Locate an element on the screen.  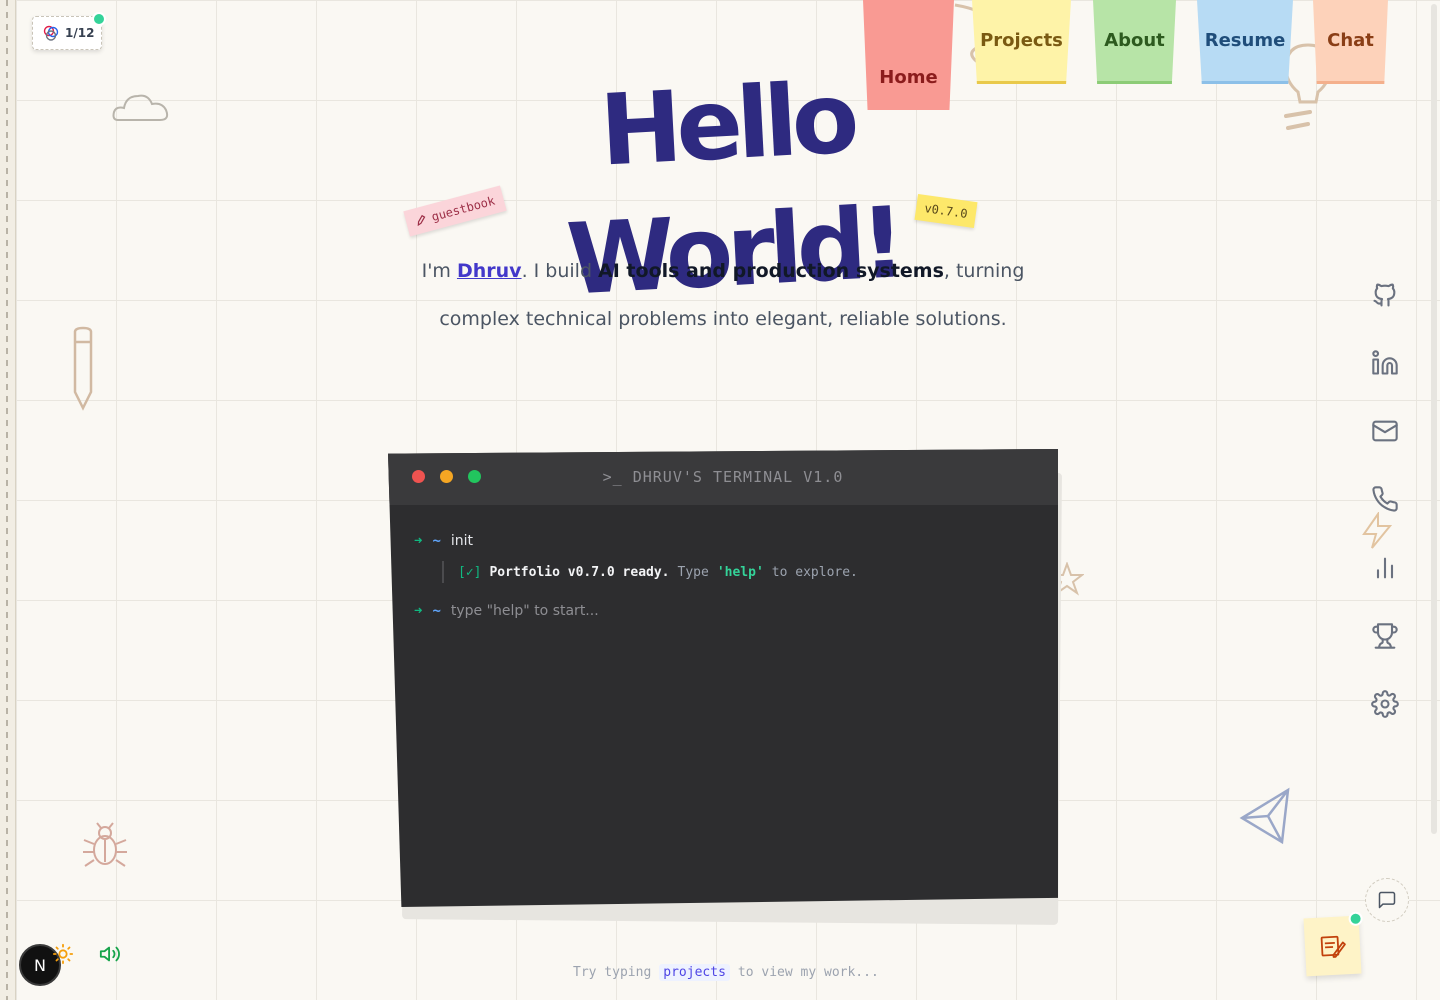
pencil-icon is located at coordinates (83, 368).